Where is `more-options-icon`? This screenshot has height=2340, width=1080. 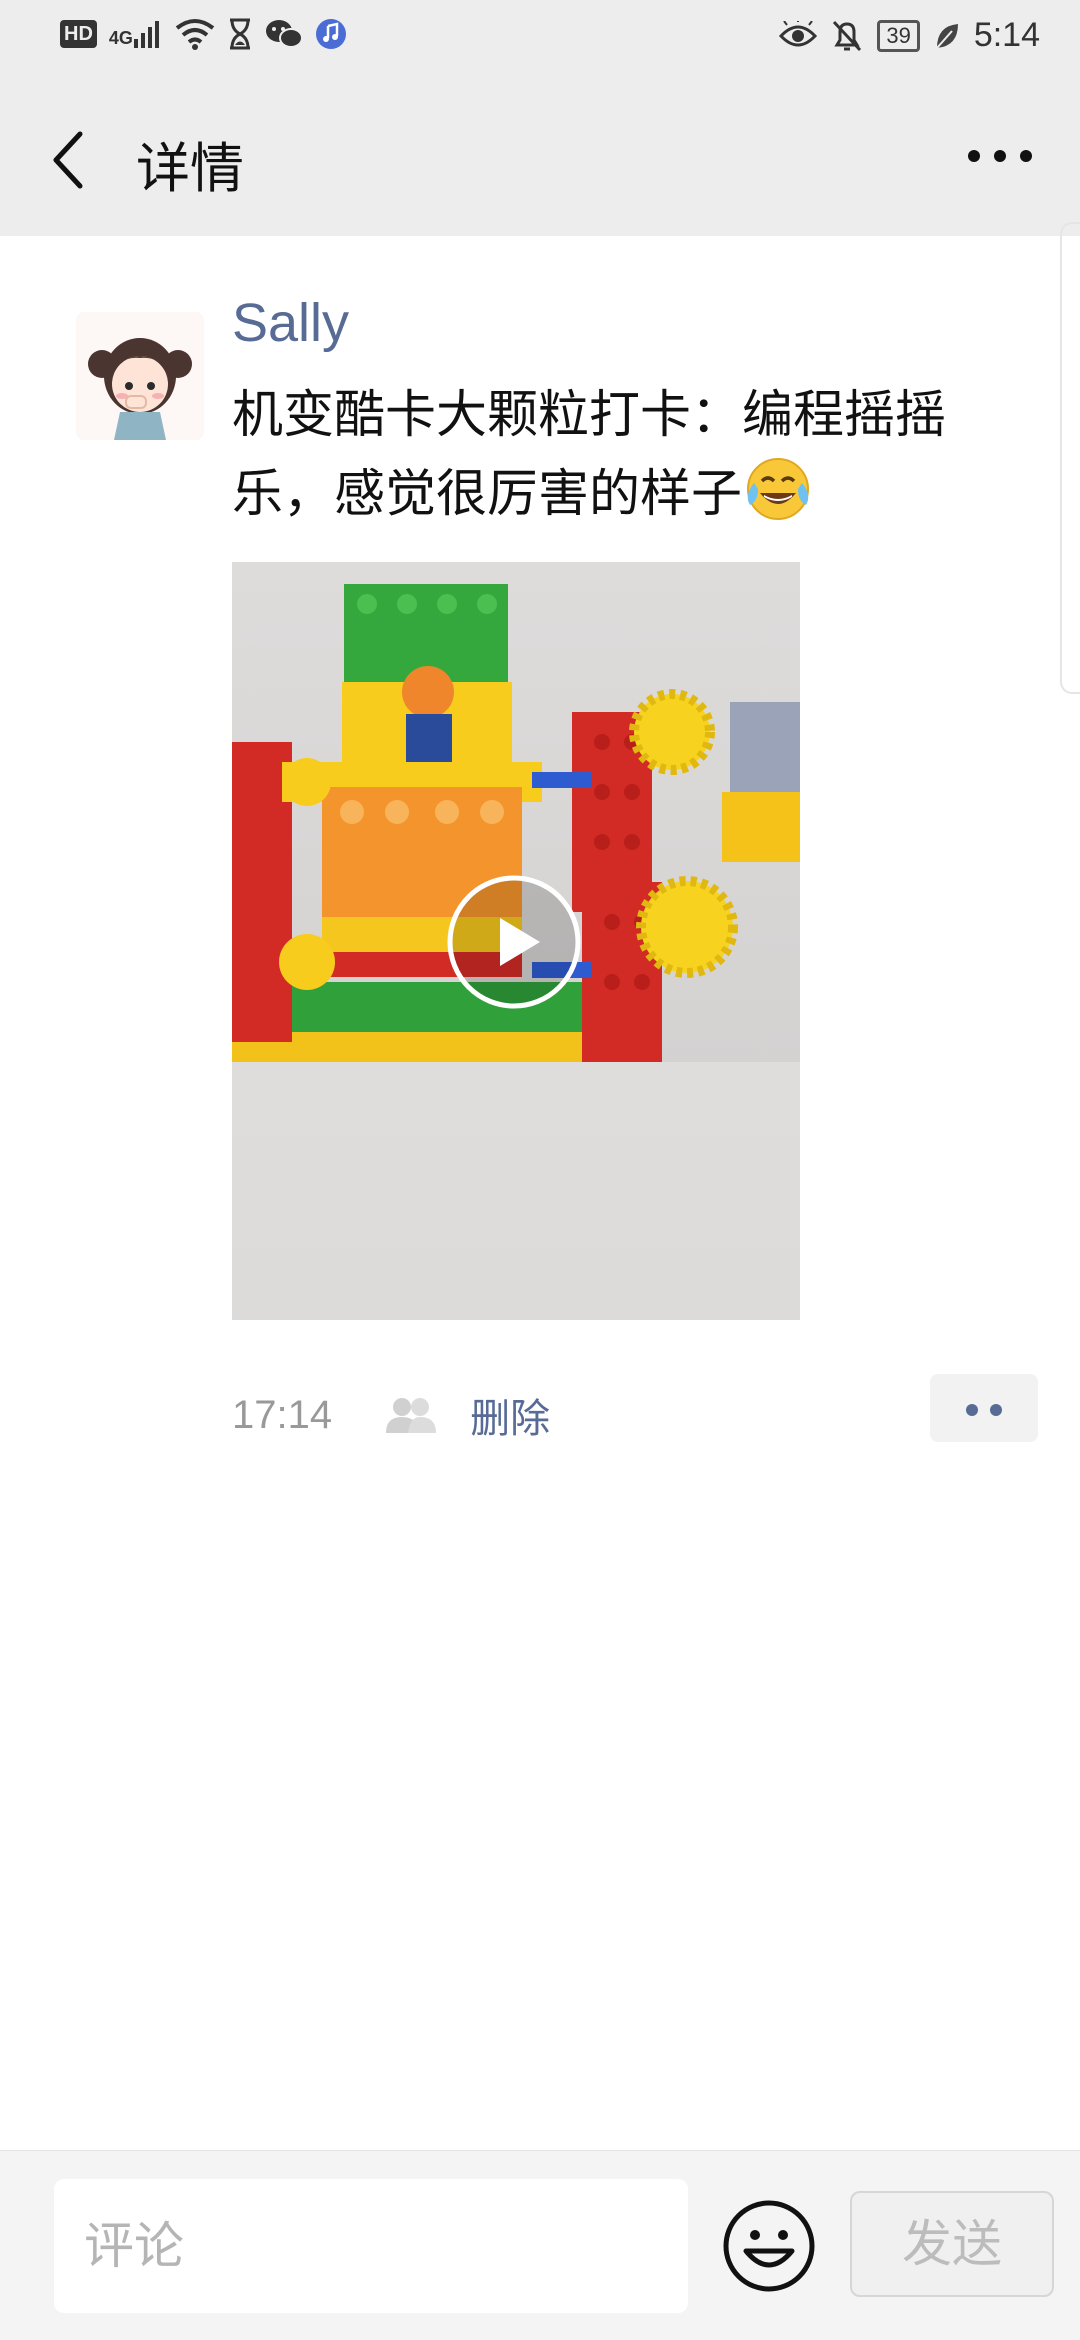
more-options-icon is located at coordinates (1000, 156).